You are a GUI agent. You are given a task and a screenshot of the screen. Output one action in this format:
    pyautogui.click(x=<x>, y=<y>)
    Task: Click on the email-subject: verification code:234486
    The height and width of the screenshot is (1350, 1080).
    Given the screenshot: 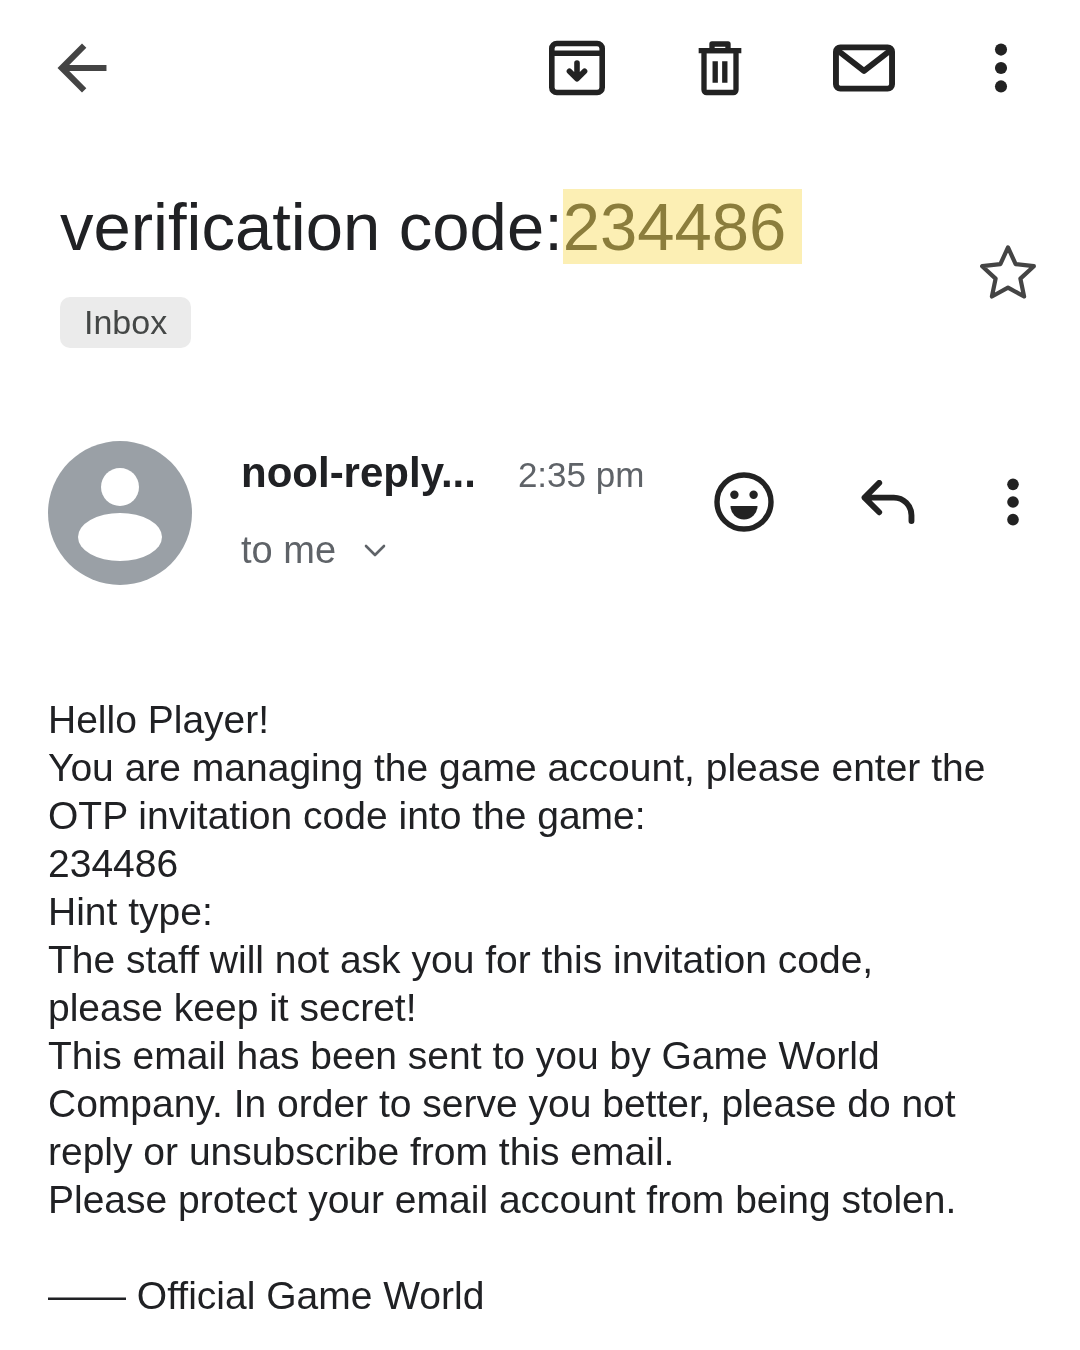 What is the action you would take?
    pyautogui.click(x=431, y=226)
    